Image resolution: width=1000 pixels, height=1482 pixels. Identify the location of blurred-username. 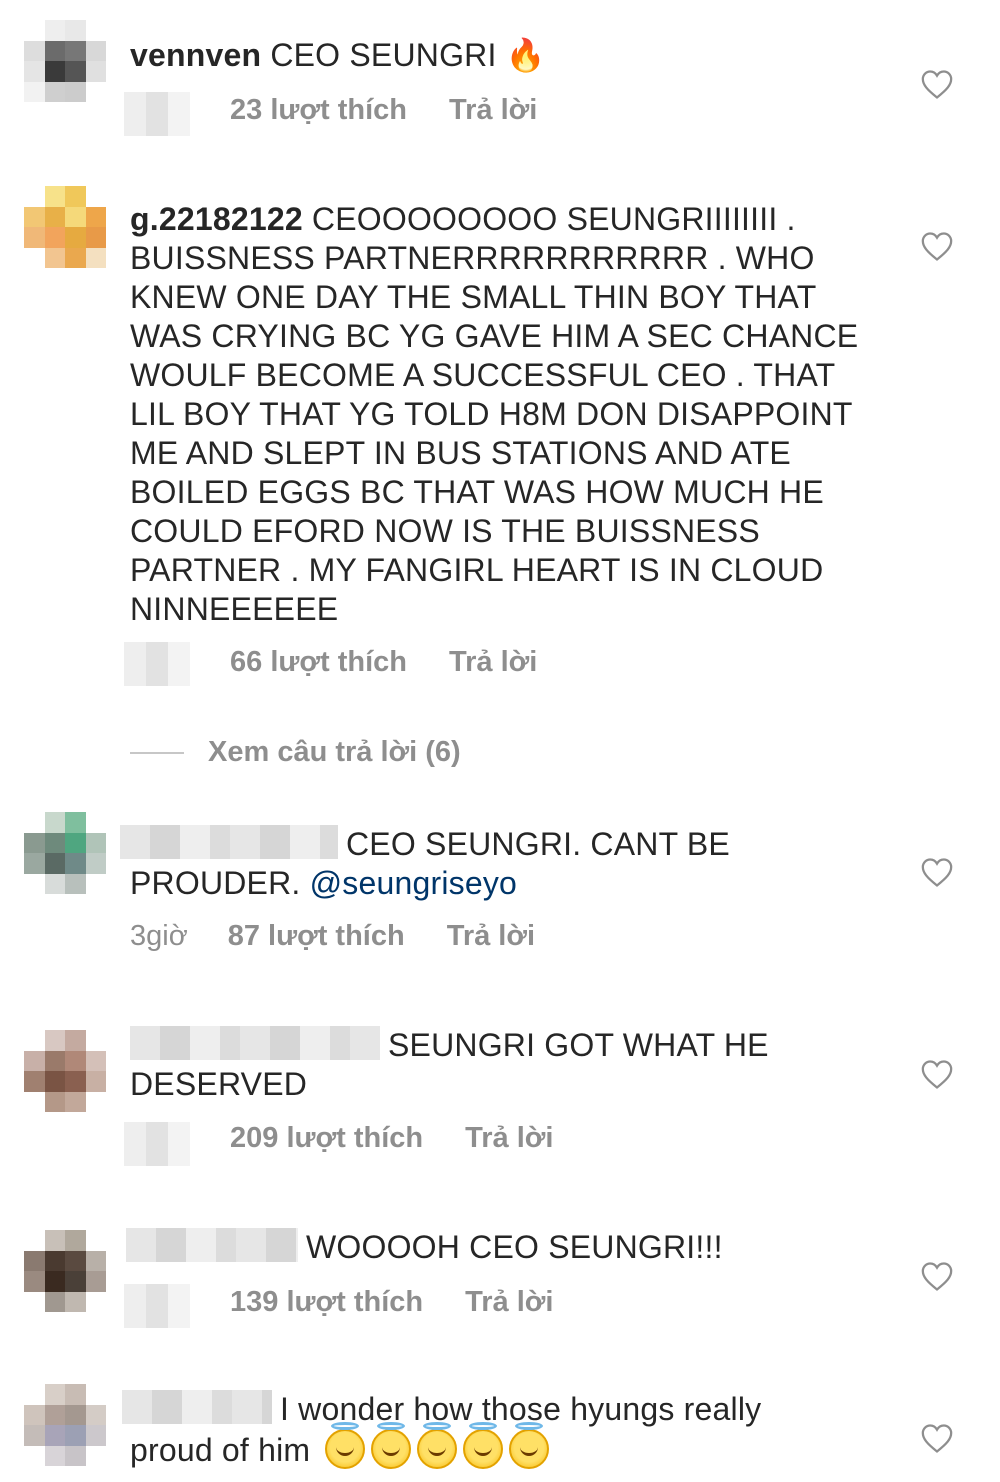
(229, 842).